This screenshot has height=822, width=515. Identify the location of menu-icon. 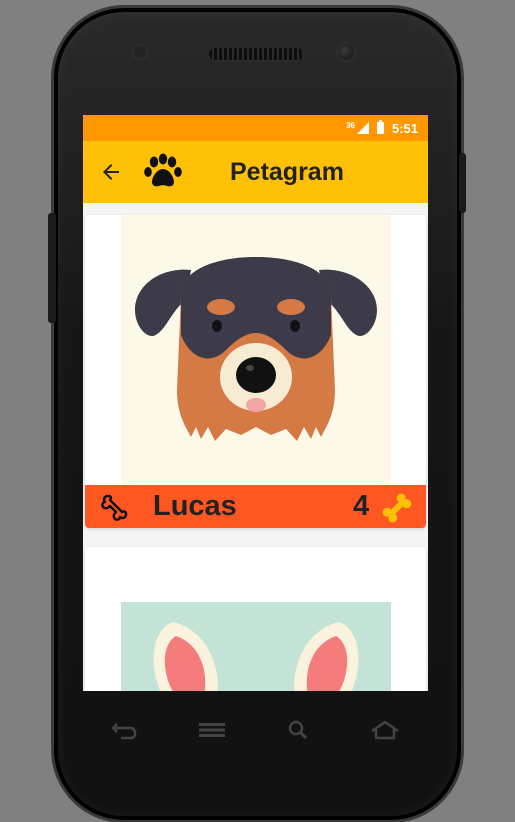
(212, 730).